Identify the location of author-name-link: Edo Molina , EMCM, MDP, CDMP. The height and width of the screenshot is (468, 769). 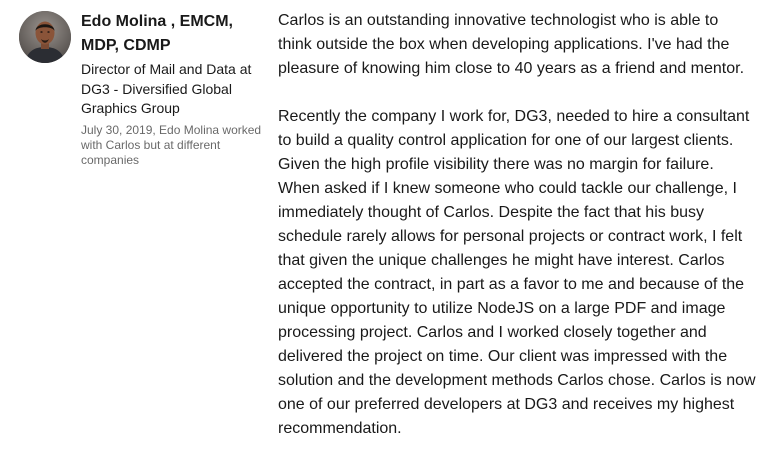
(173, 34).